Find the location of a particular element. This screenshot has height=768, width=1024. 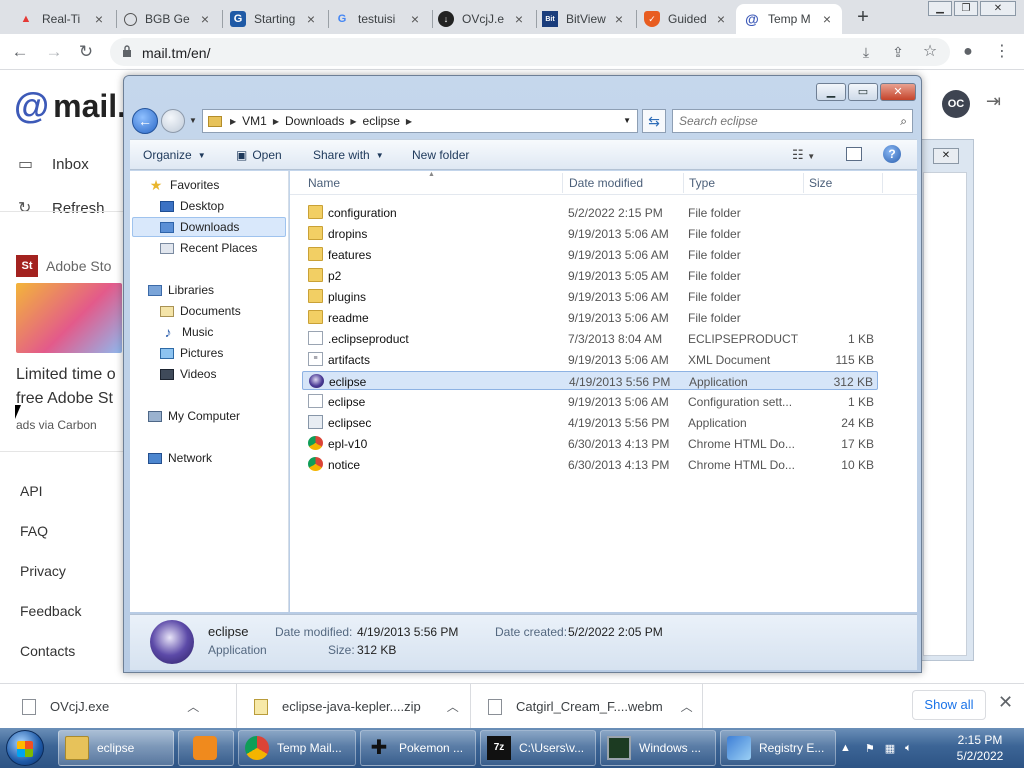

breadcrumb-eclipse: eclipse is located at coordinates (381, 121).